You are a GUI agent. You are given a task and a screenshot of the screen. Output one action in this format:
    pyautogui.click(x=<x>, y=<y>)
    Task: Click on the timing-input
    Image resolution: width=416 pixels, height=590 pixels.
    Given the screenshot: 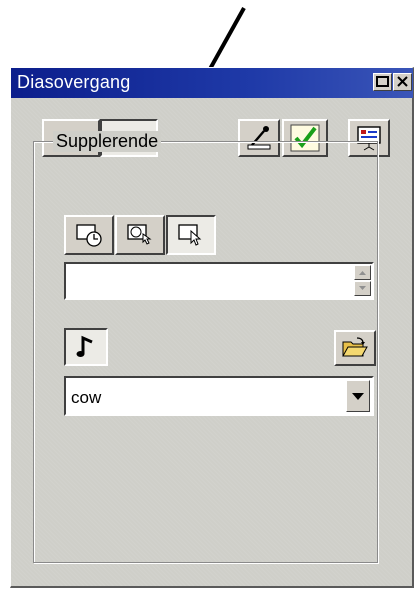 What is the action you would take?
    pyautogui.click(x=219, y=281)
    